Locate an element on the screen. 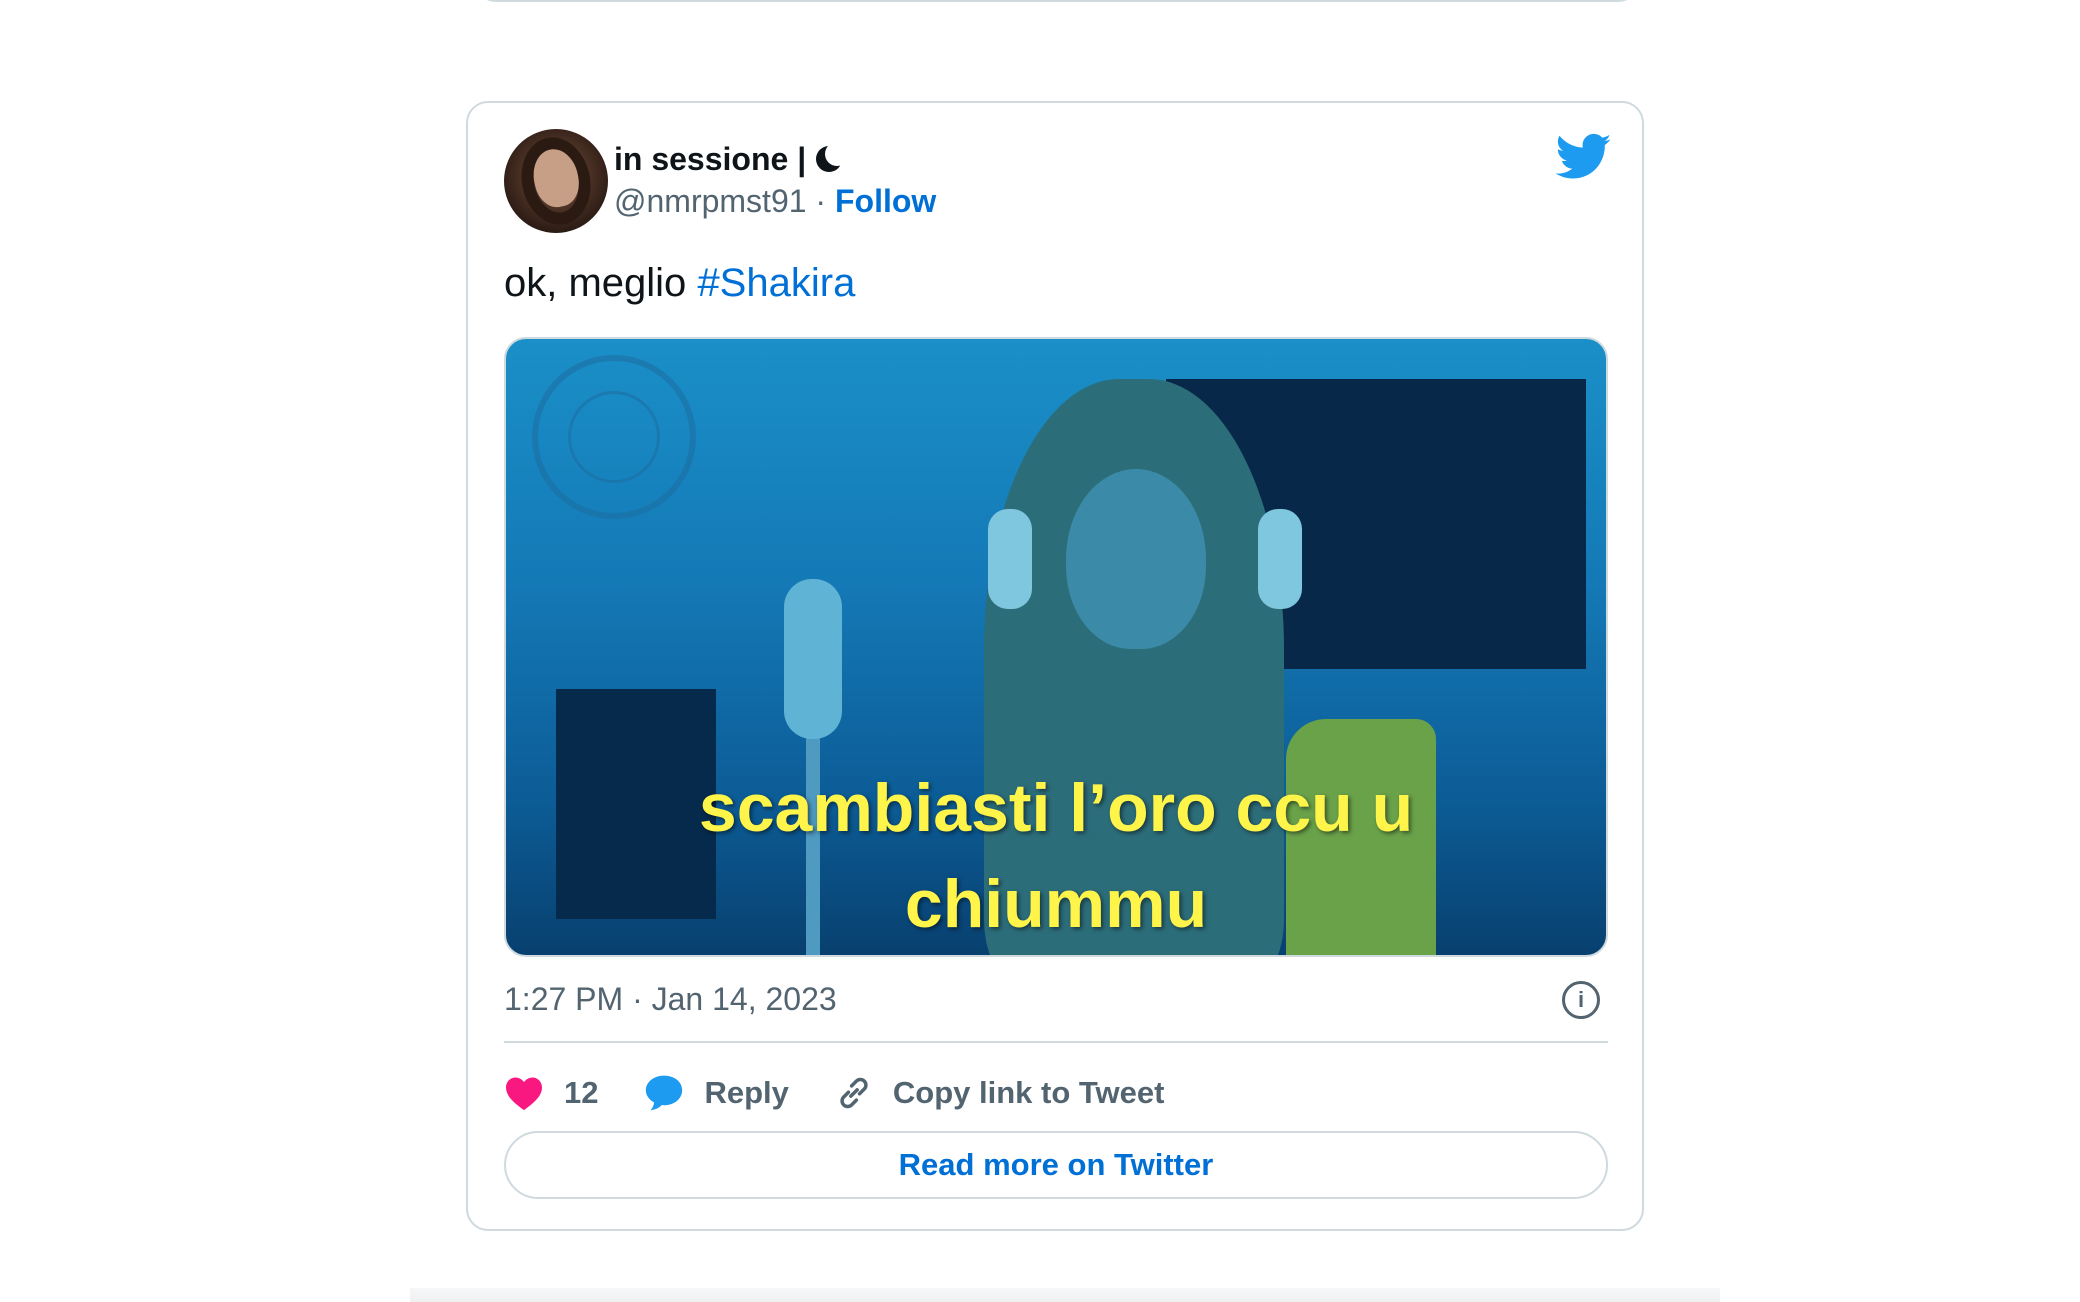 The height and width of the screenshot is (1302, 2080). avatar is located at coordinates (556, 181).